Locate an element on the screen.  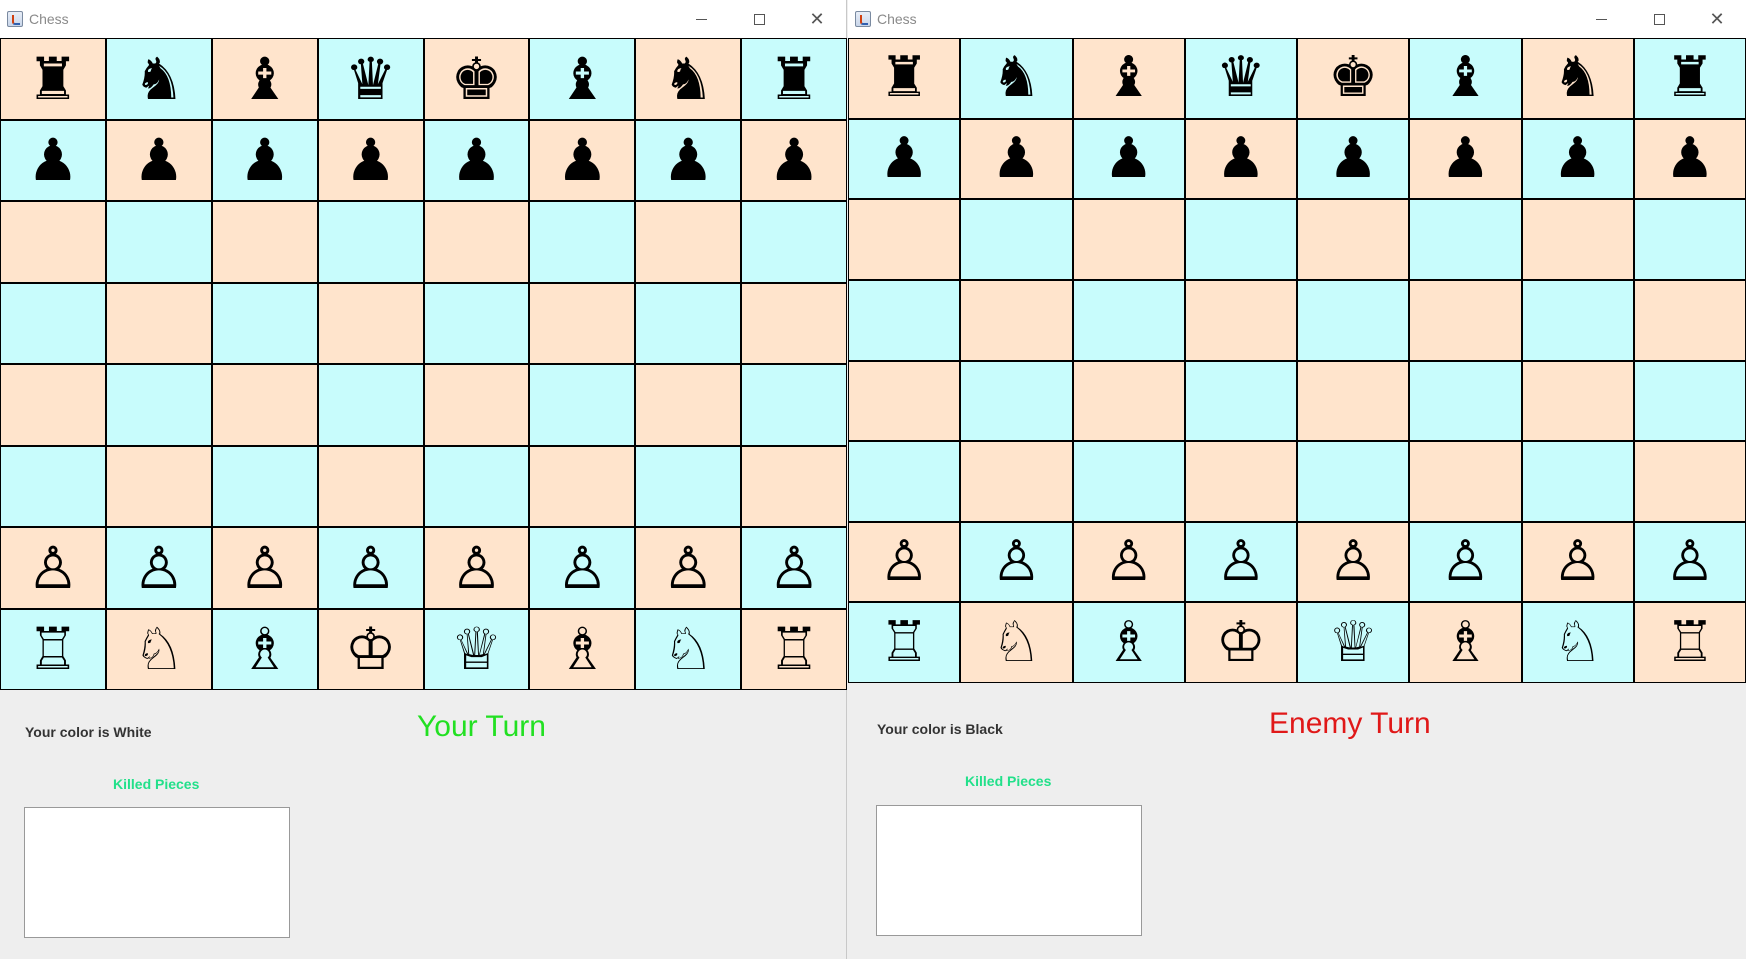
board-square-h4 is located at coordinates (1689, 401).